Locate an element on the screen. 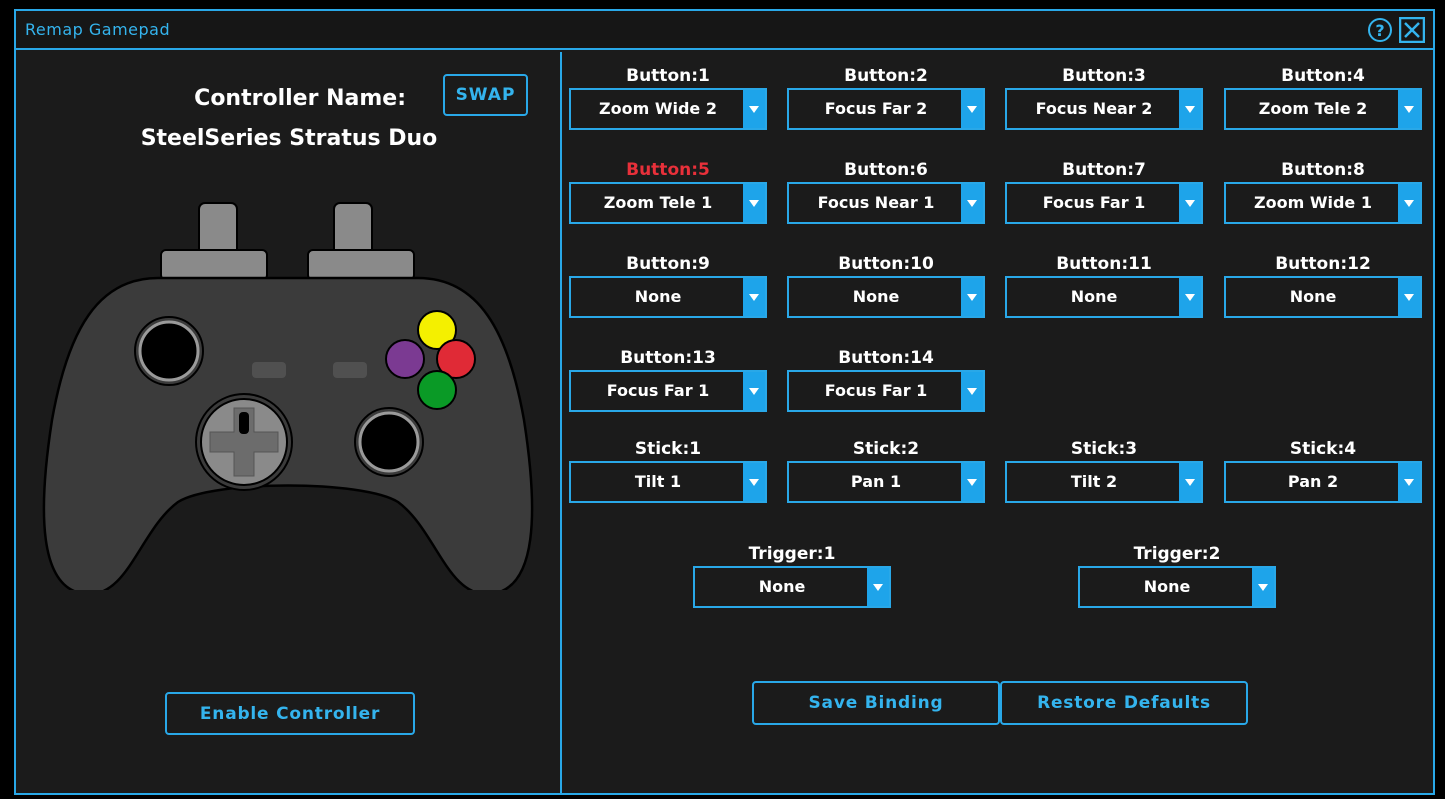  trigger-binding-1: Trigger:1 None is located at coordinates (792, 575).